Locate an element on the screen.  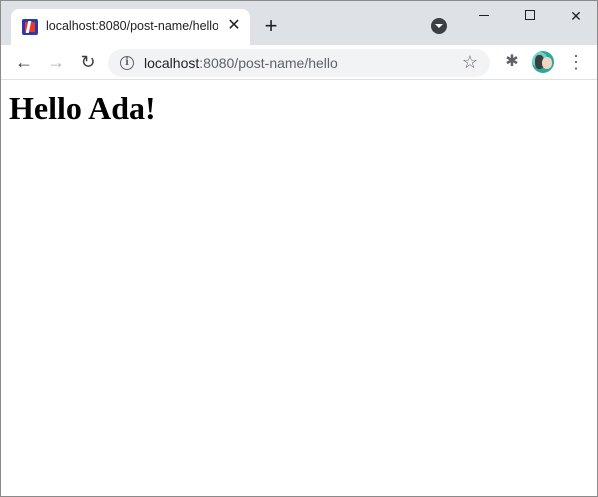
tab-title: localhost:8080/post-name/hello is located at coordinates (132, 26).